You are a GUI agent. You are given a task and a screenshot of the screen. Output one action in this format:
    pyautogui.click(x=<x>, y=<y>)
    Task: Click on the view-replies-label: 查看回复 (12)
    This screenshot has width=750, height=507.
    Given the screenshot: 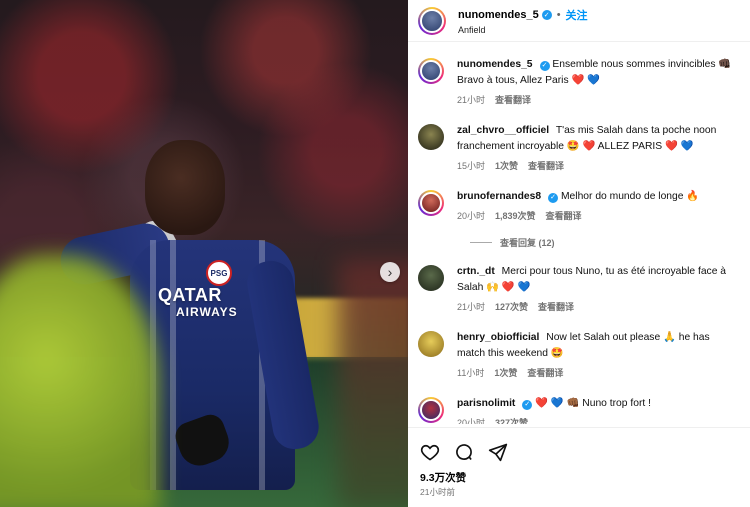 What is the action you would take?
    pyautogui.click(x=527, y=243)
    